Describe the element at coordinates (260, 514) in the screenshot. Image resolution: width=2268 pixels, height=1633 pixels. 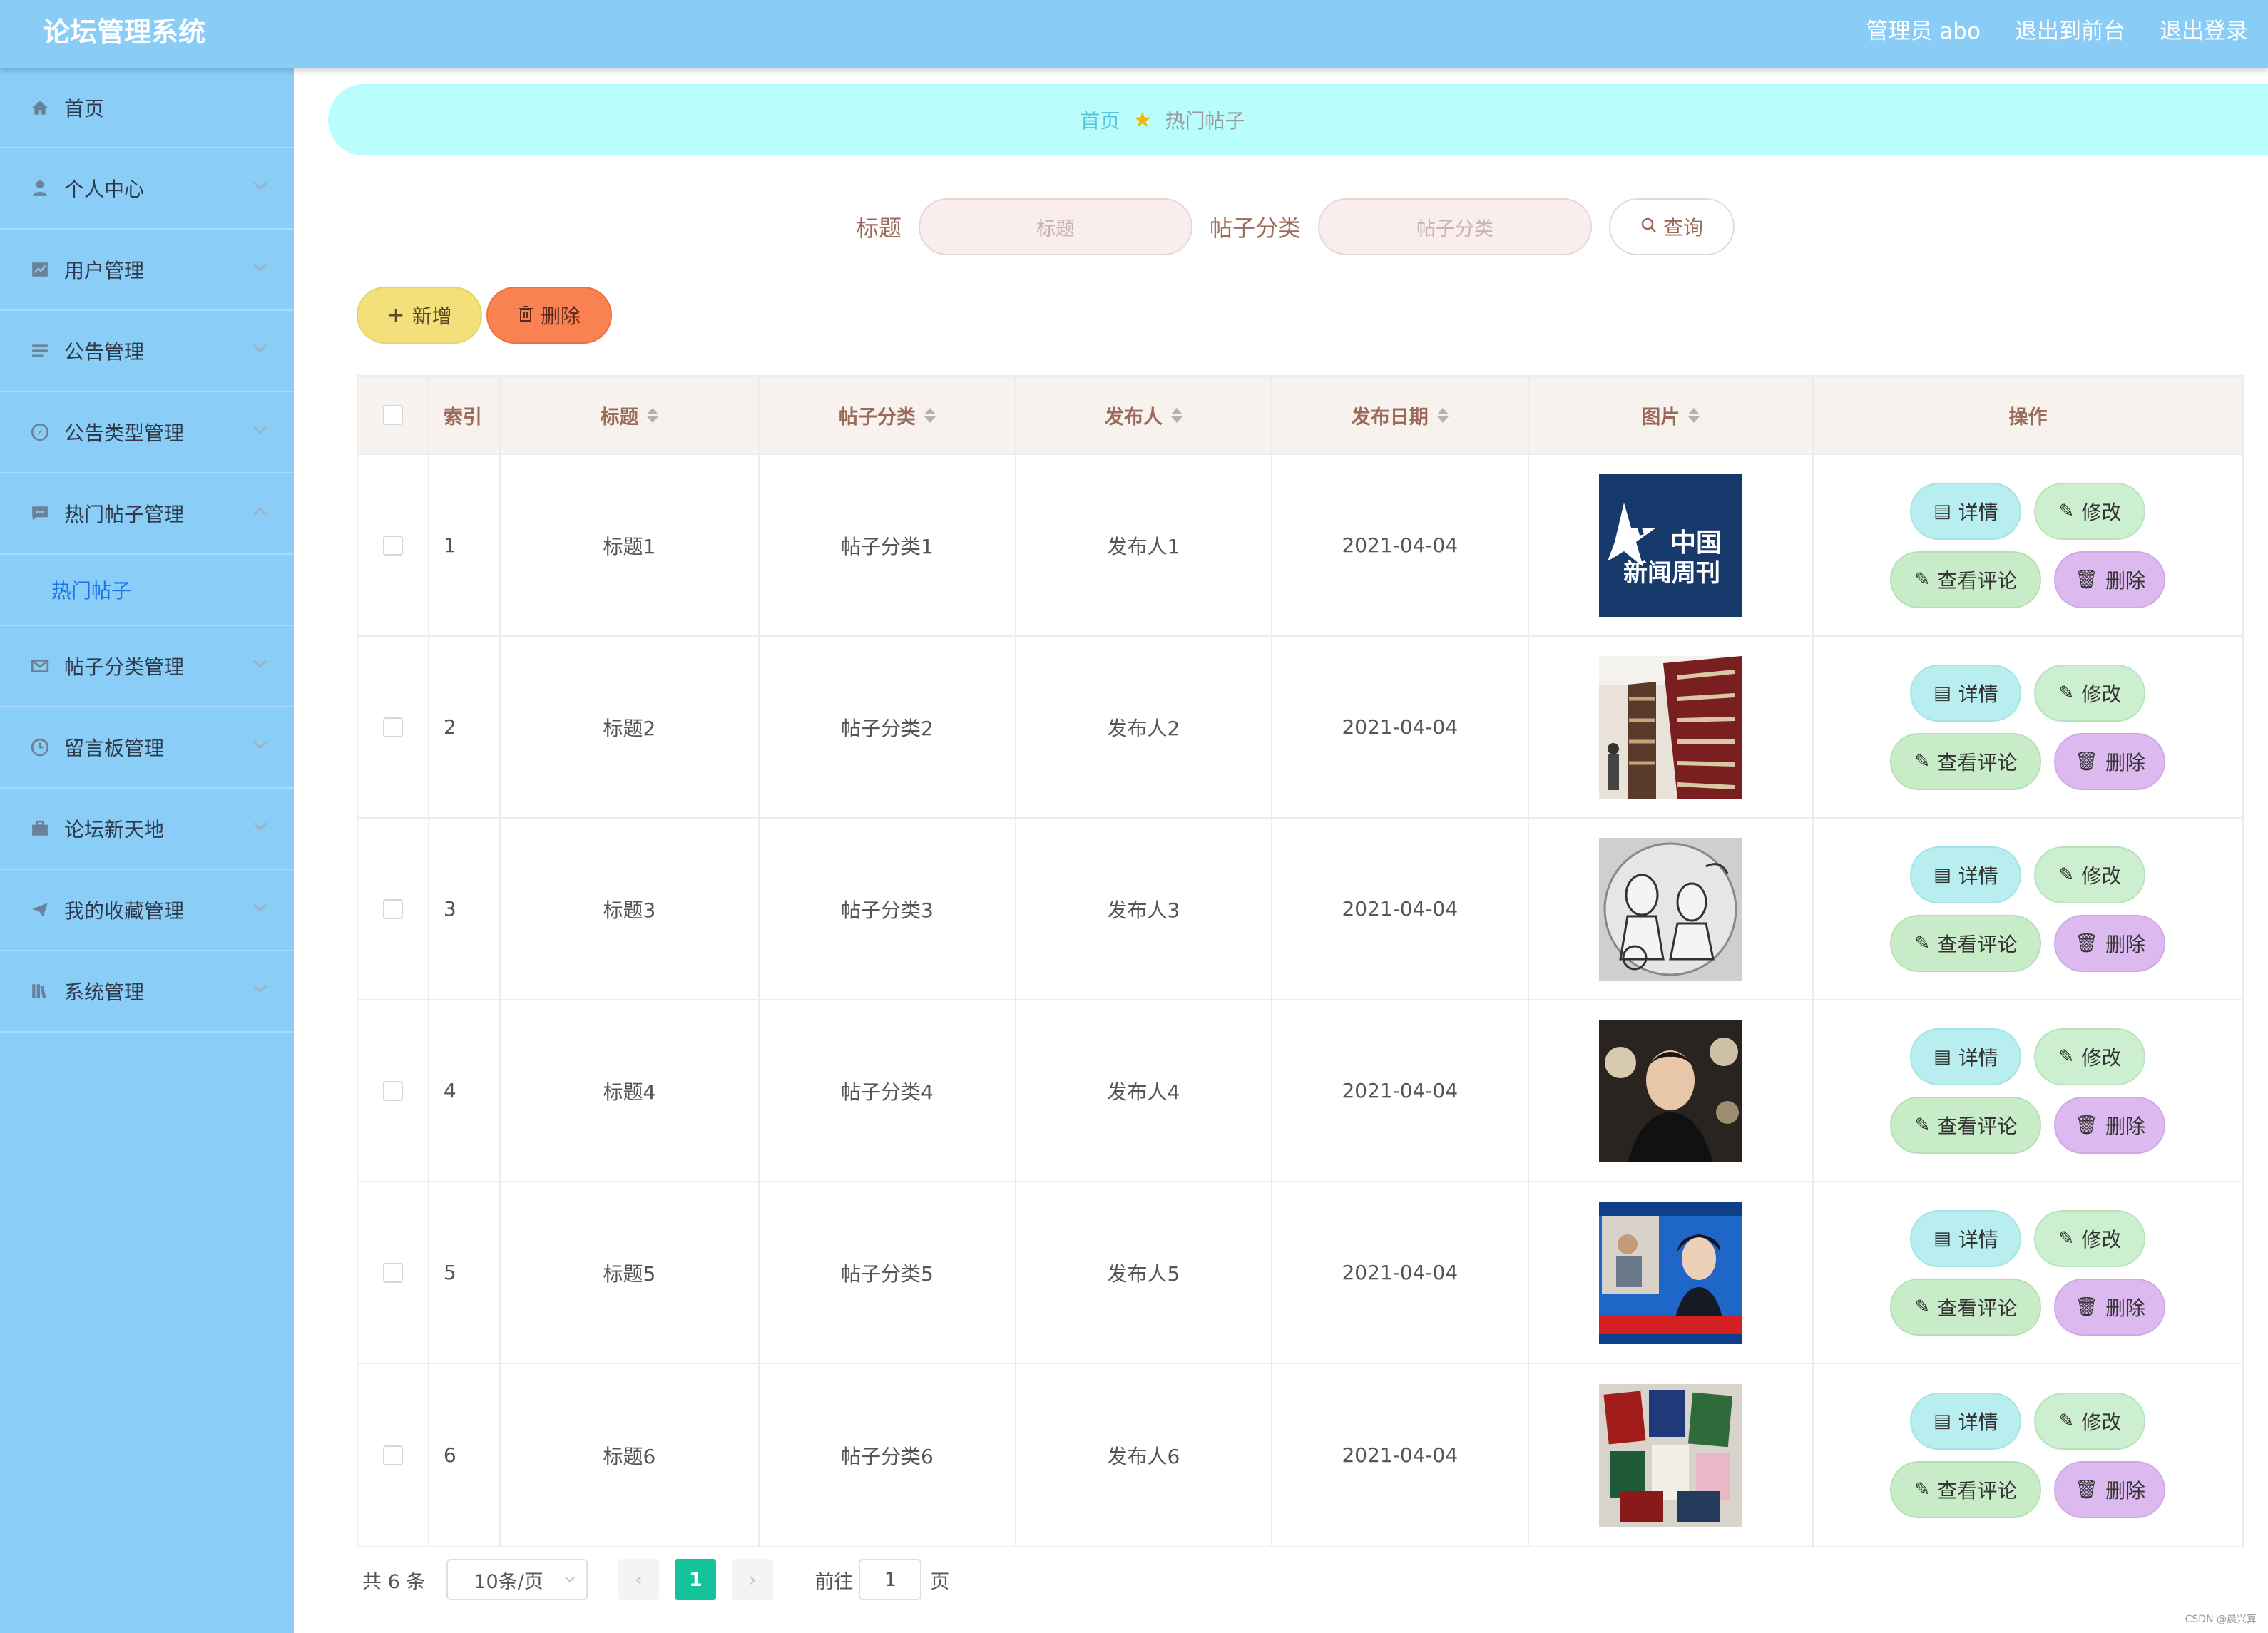
I see `chevron-up-icon` at that location.